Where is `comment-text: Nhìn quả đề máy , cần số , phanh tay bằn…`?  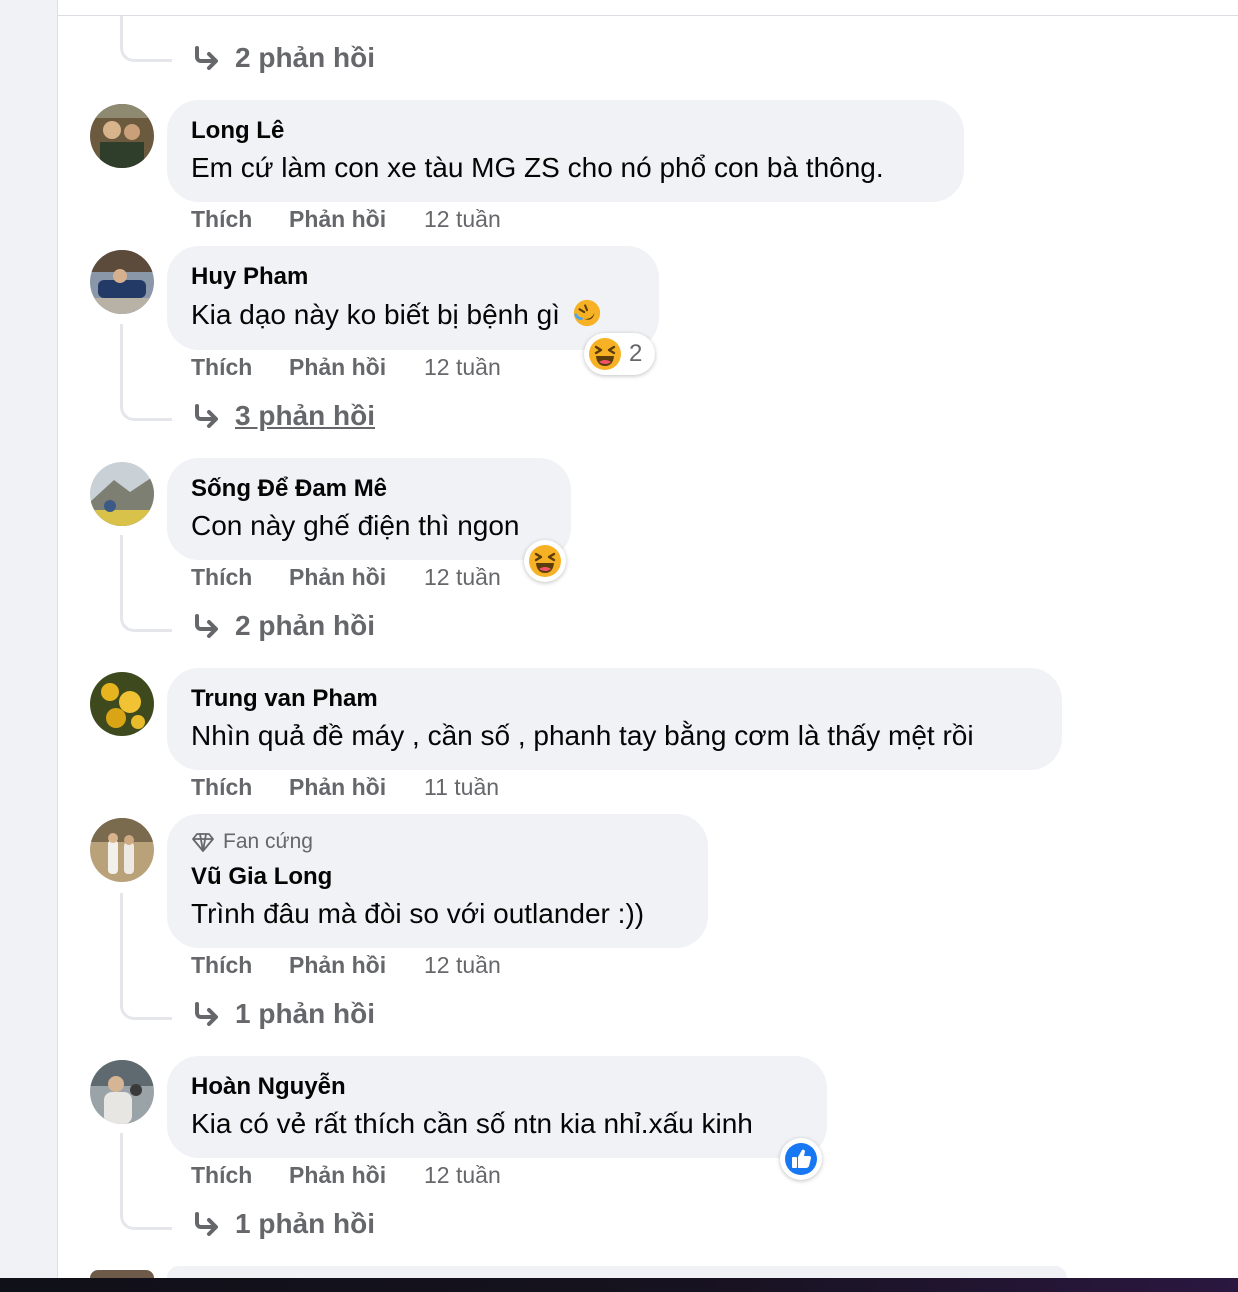 comment-text: Nhìn quả đề máy , cần số , phanh tay bằn… is located at coordinates (582, 735).